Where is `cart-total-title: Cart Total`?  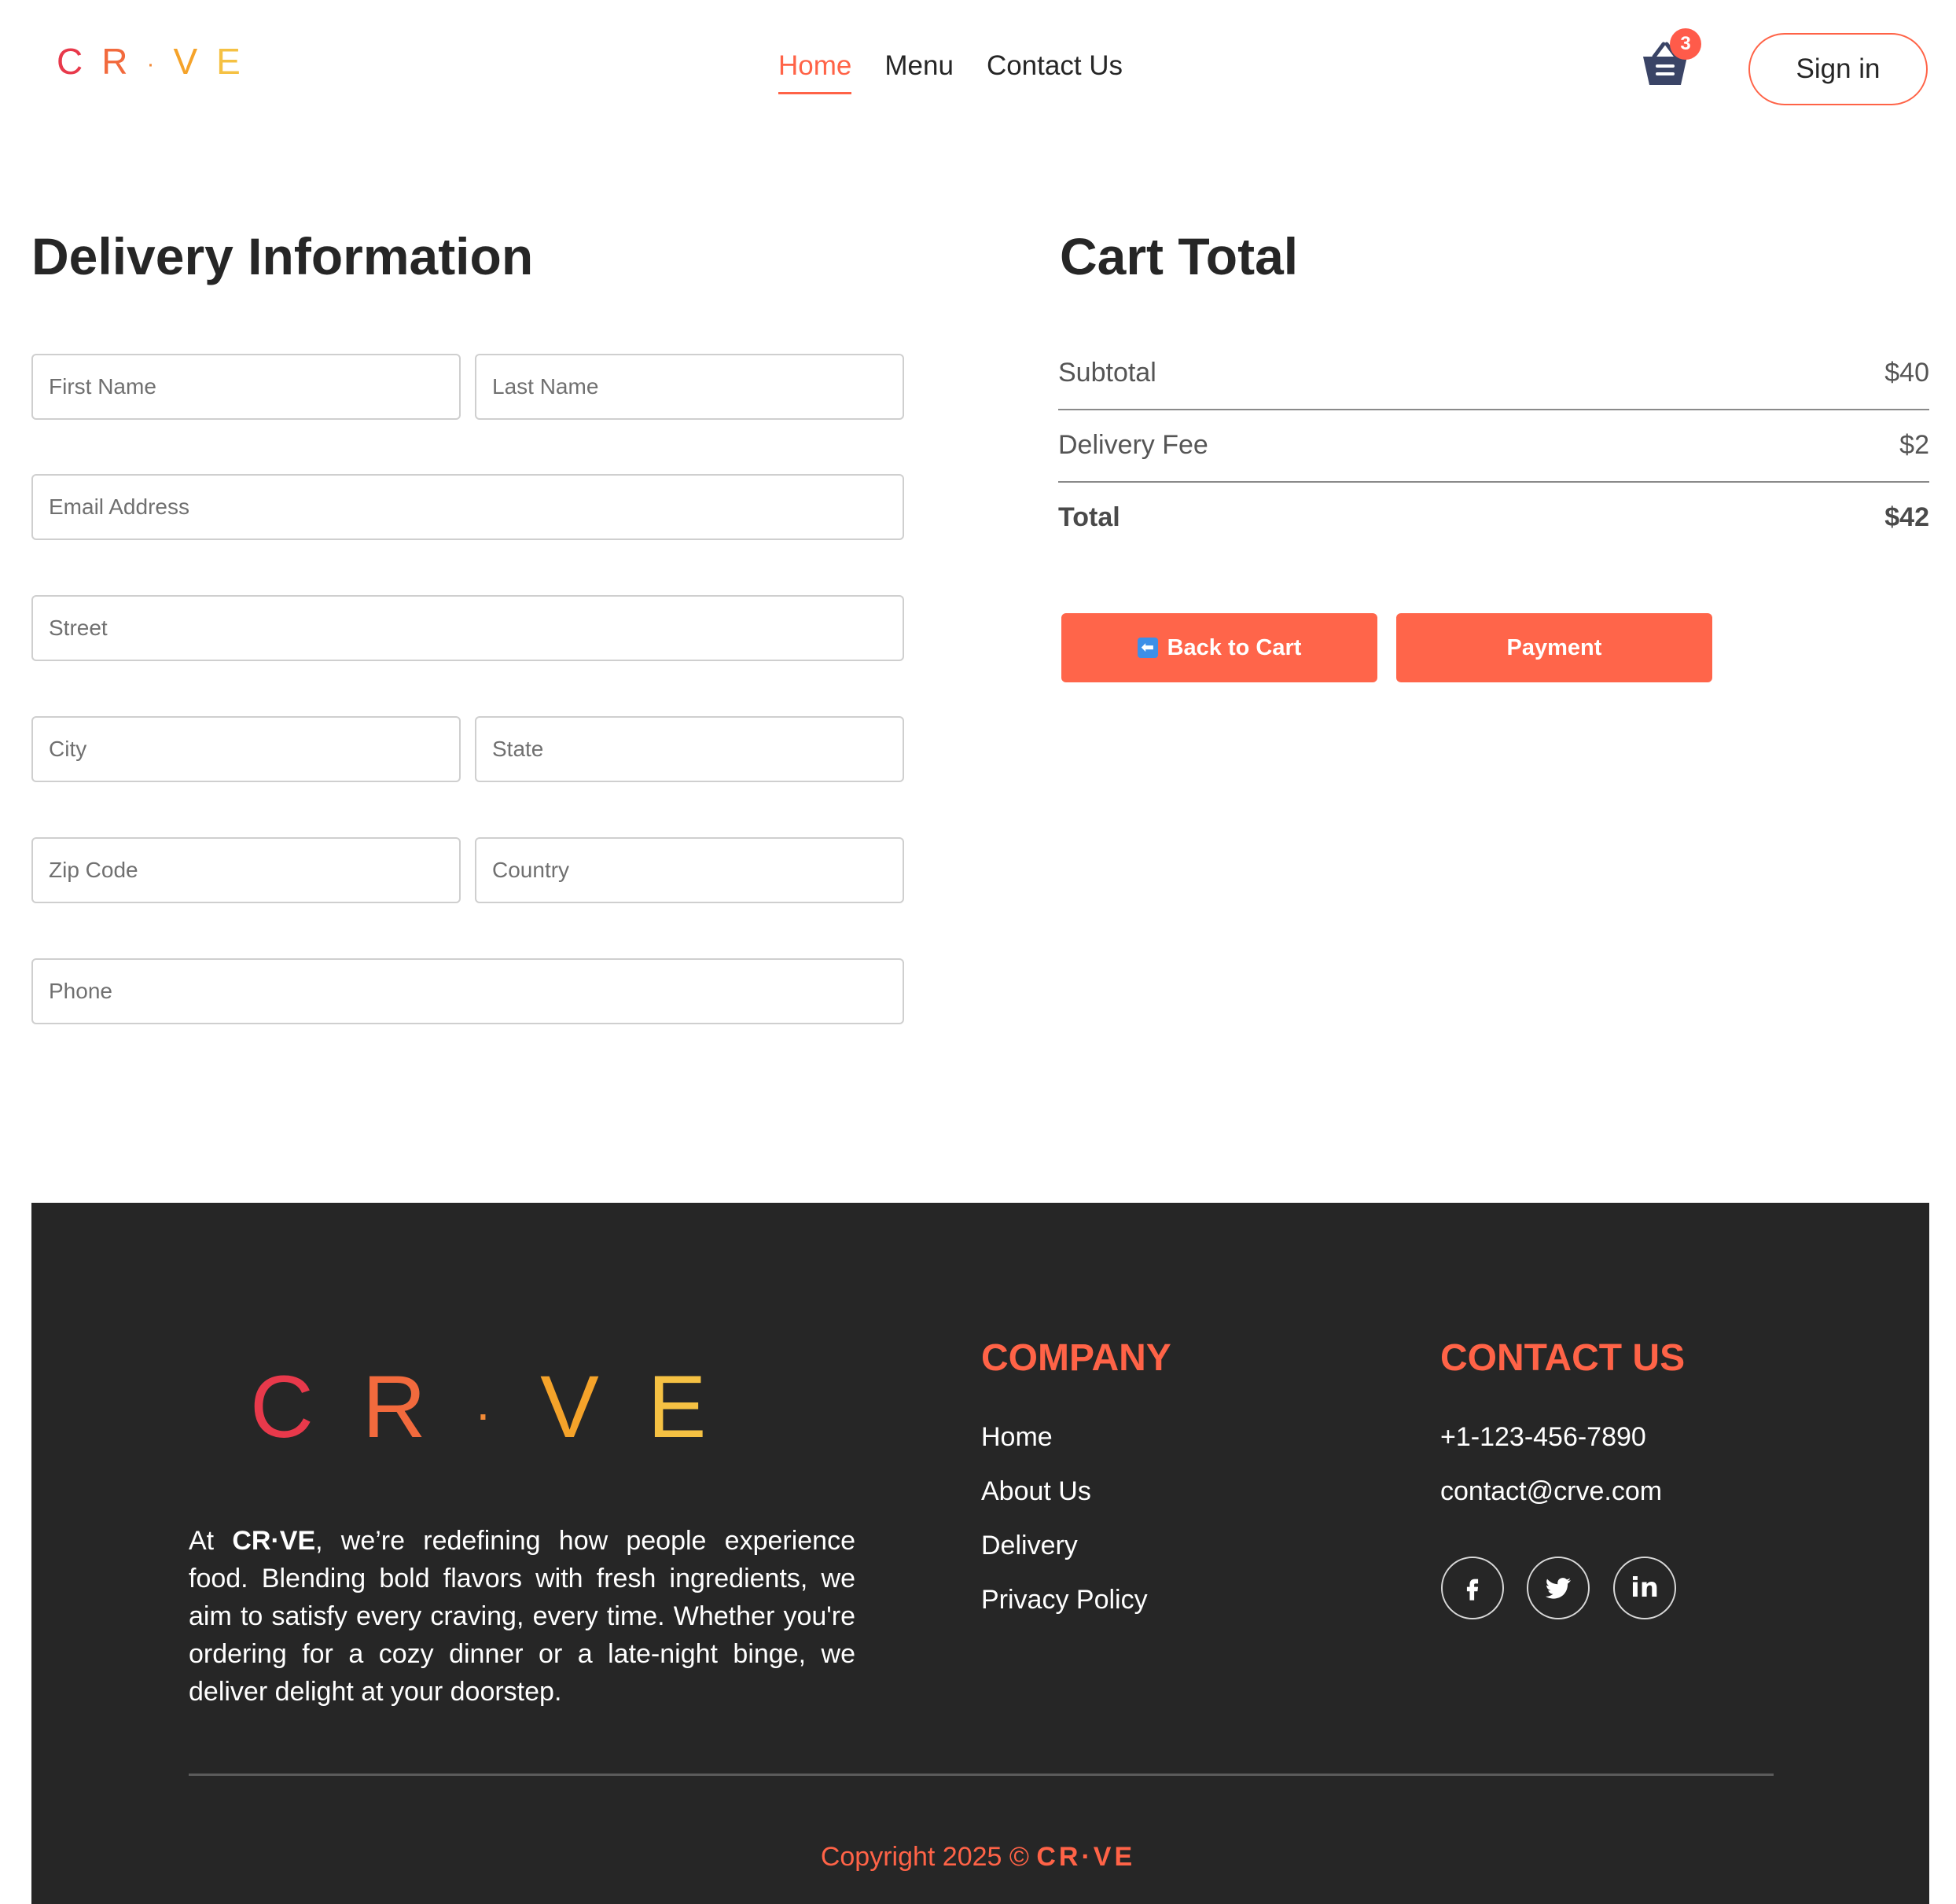
cart-total-title: Cart Total is located at coordinates (1179, 256).